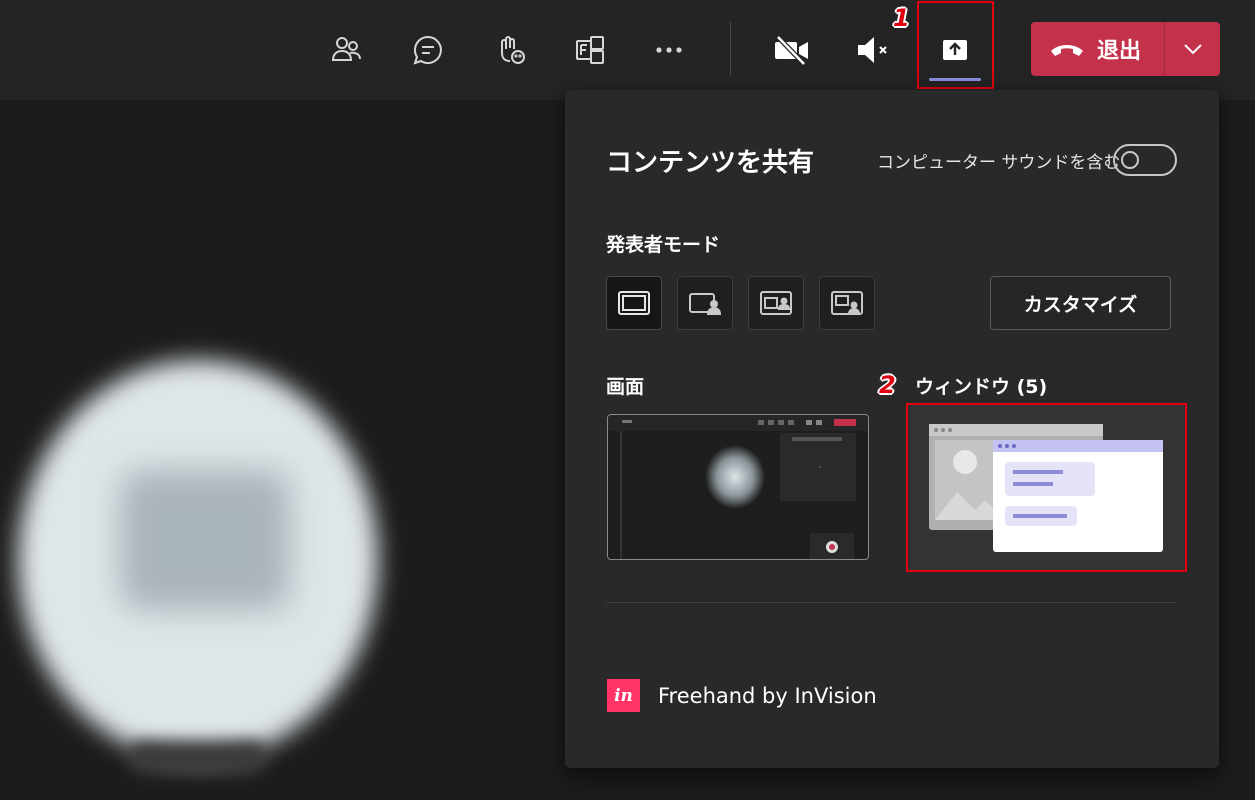 Image resolution: width=1255 pixels, height=800 pixels. I want to click on mic-muted-icon, so click(872, 50).